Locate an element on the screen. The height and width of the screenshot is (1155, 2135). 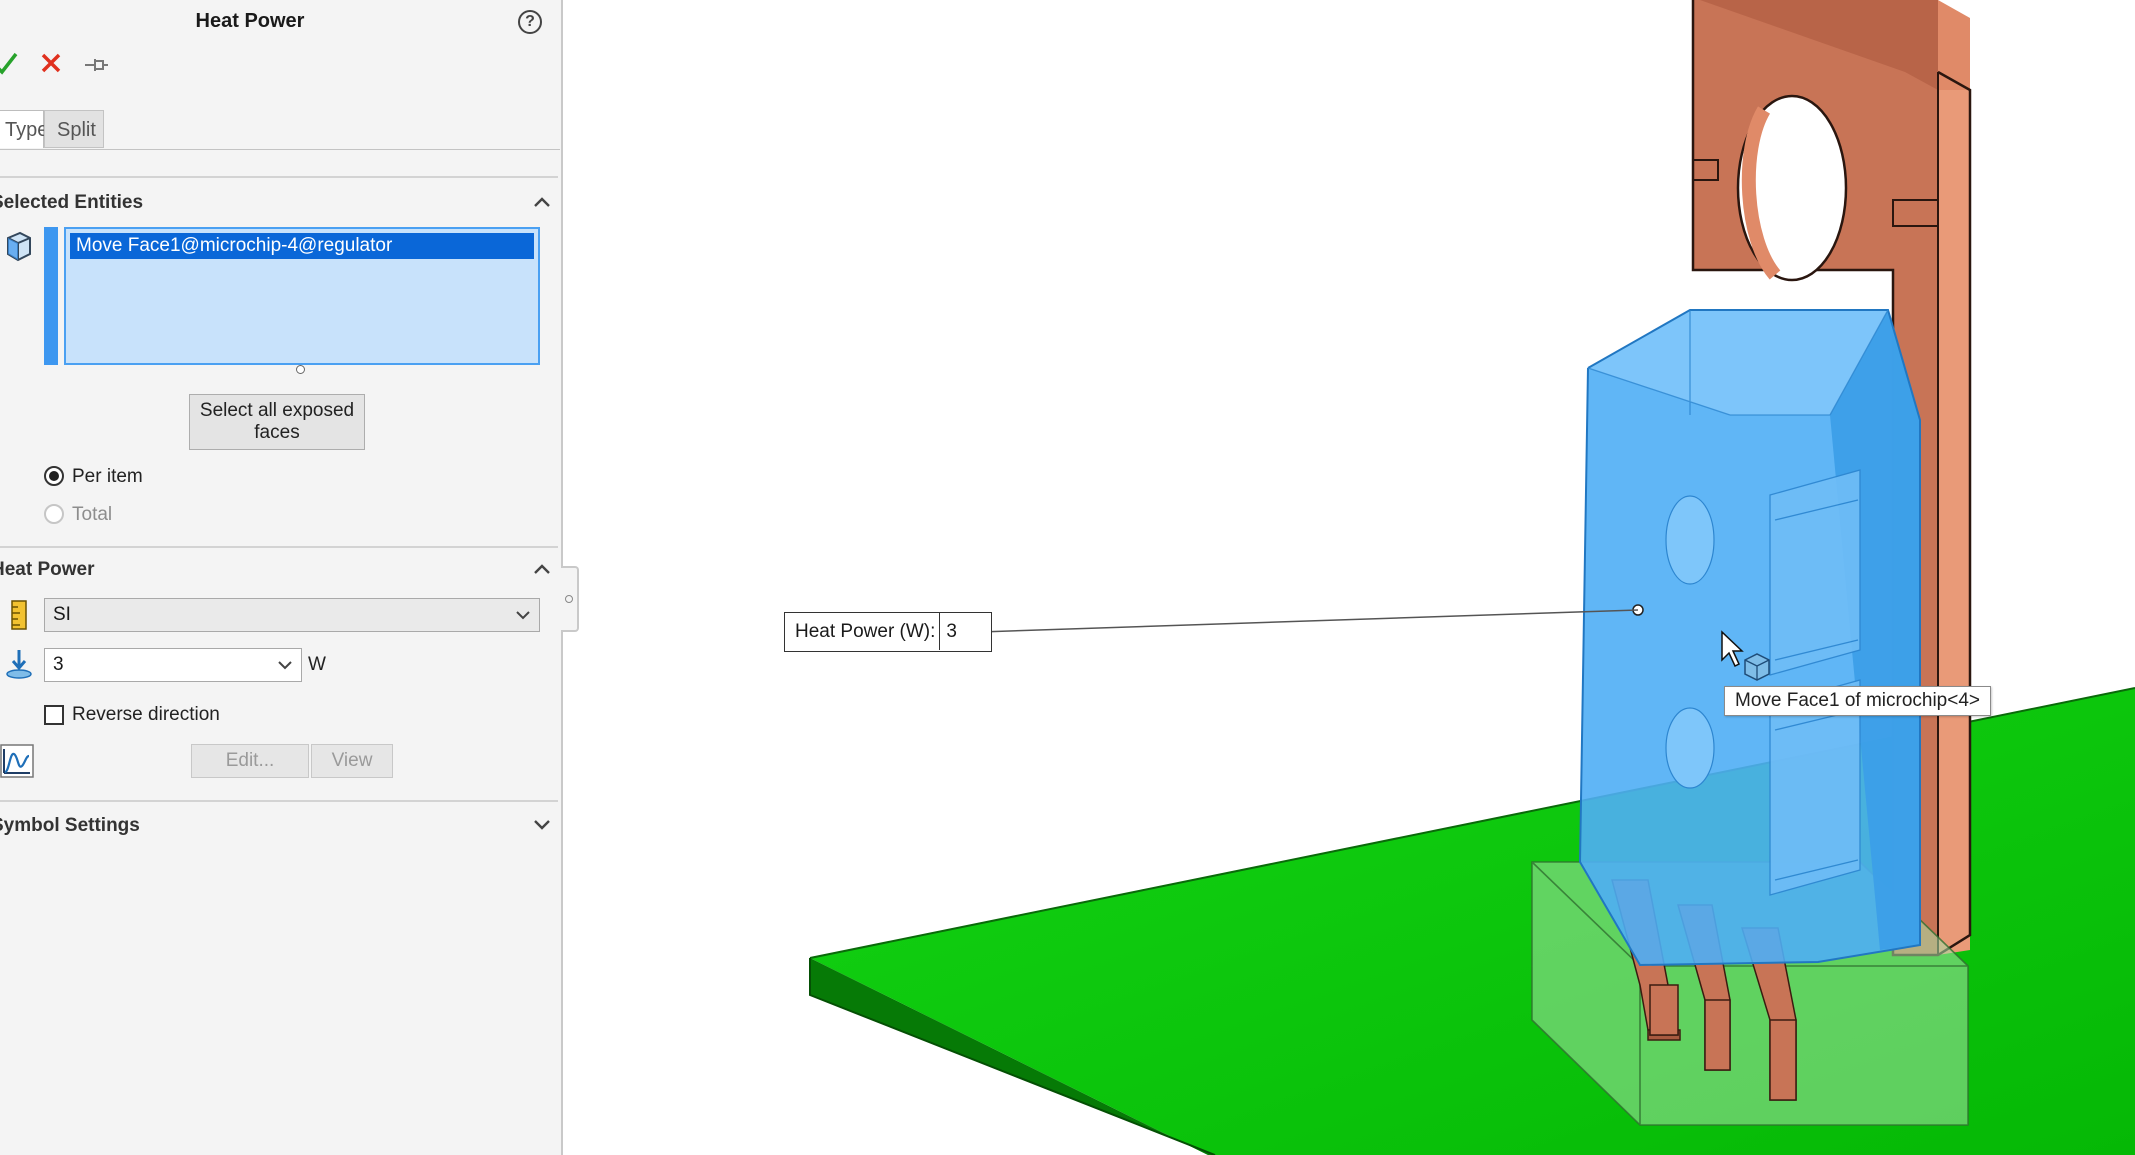
face-selection-icon is located at coordinates (19, 246).